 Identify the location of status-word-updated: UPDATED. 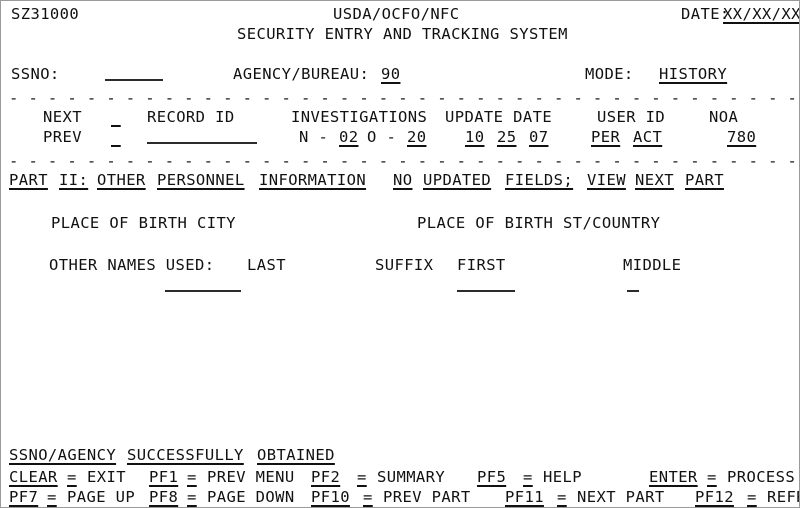
(457, 180).